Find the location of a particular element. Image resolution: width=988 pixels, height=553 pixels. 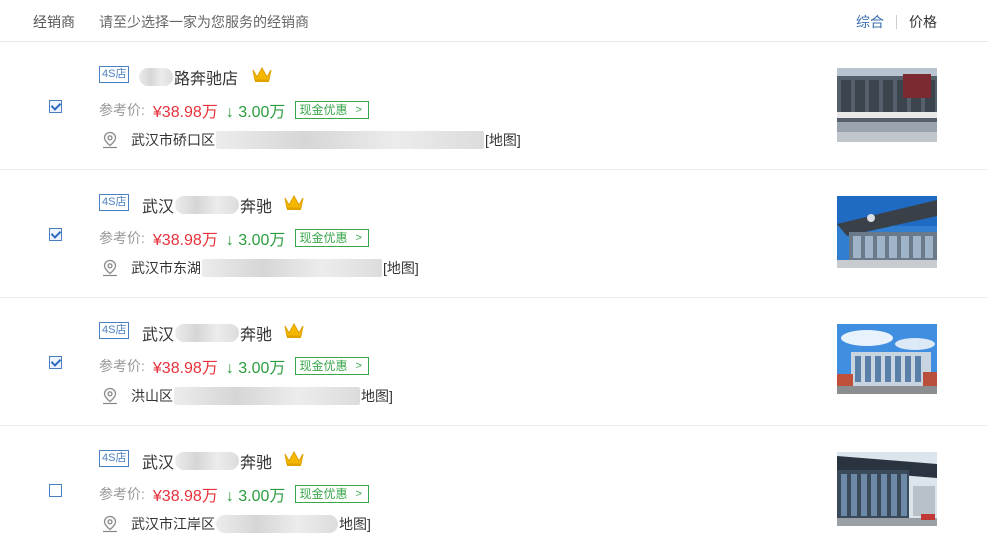

header-hint: 请至少选择一家为您服务的经销商 is located at coordinates (204, 22).